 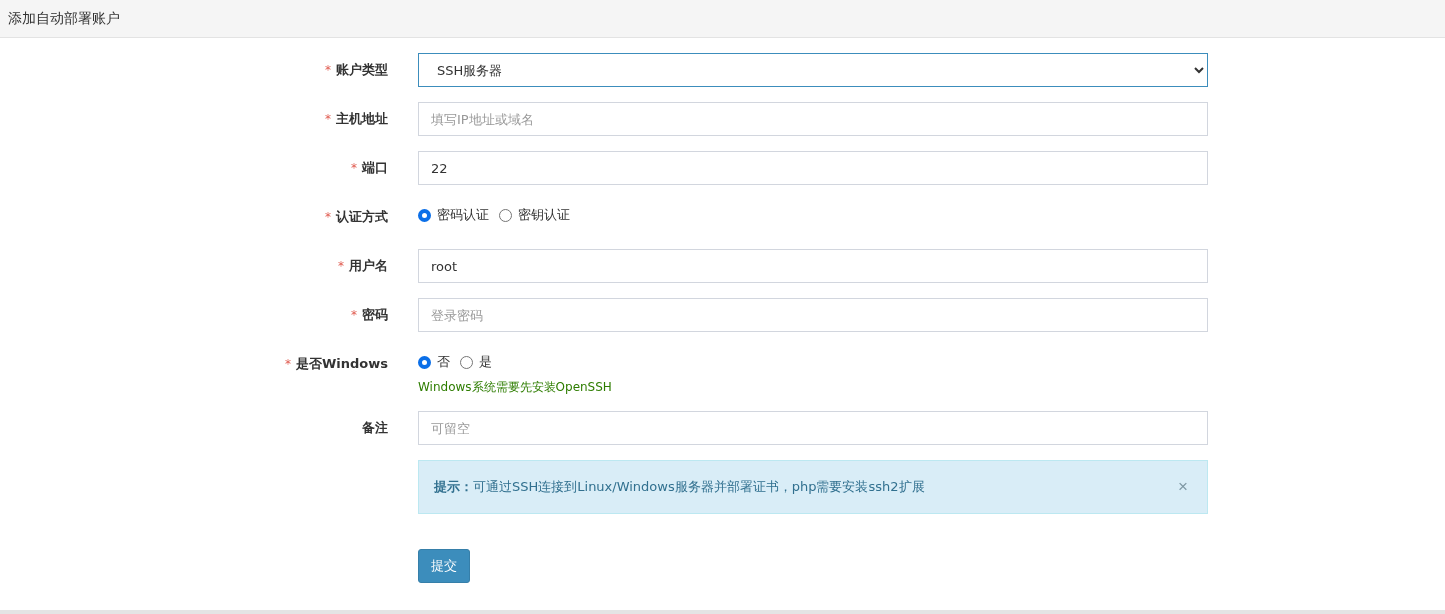 I want to click on alert-text: 提示：可通过SSH连接到Linux/Windows服务器并部署证书，php需要安装ssh2扩展, so click(x=679, y=487).